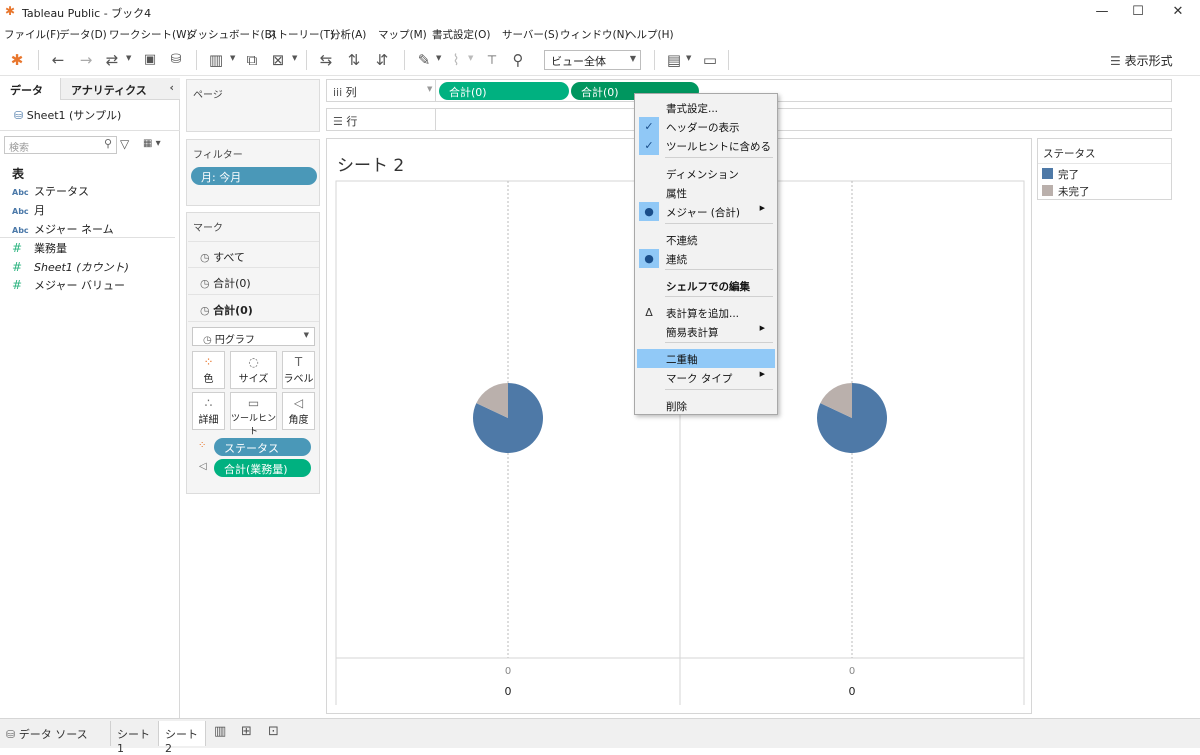  What do you see at coordinates (273, 731) in the screenshot?
I see `new-story-icon: ⊡` at bounding box center [273, 731].